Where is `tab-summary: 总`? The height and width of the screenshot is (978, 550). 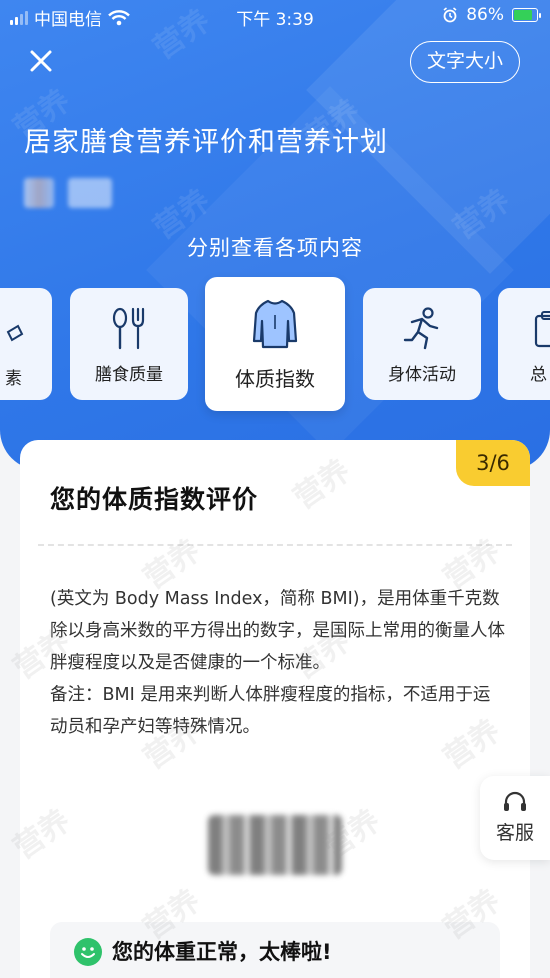 tab-summary: 总 is located at coordinates (524, 344).